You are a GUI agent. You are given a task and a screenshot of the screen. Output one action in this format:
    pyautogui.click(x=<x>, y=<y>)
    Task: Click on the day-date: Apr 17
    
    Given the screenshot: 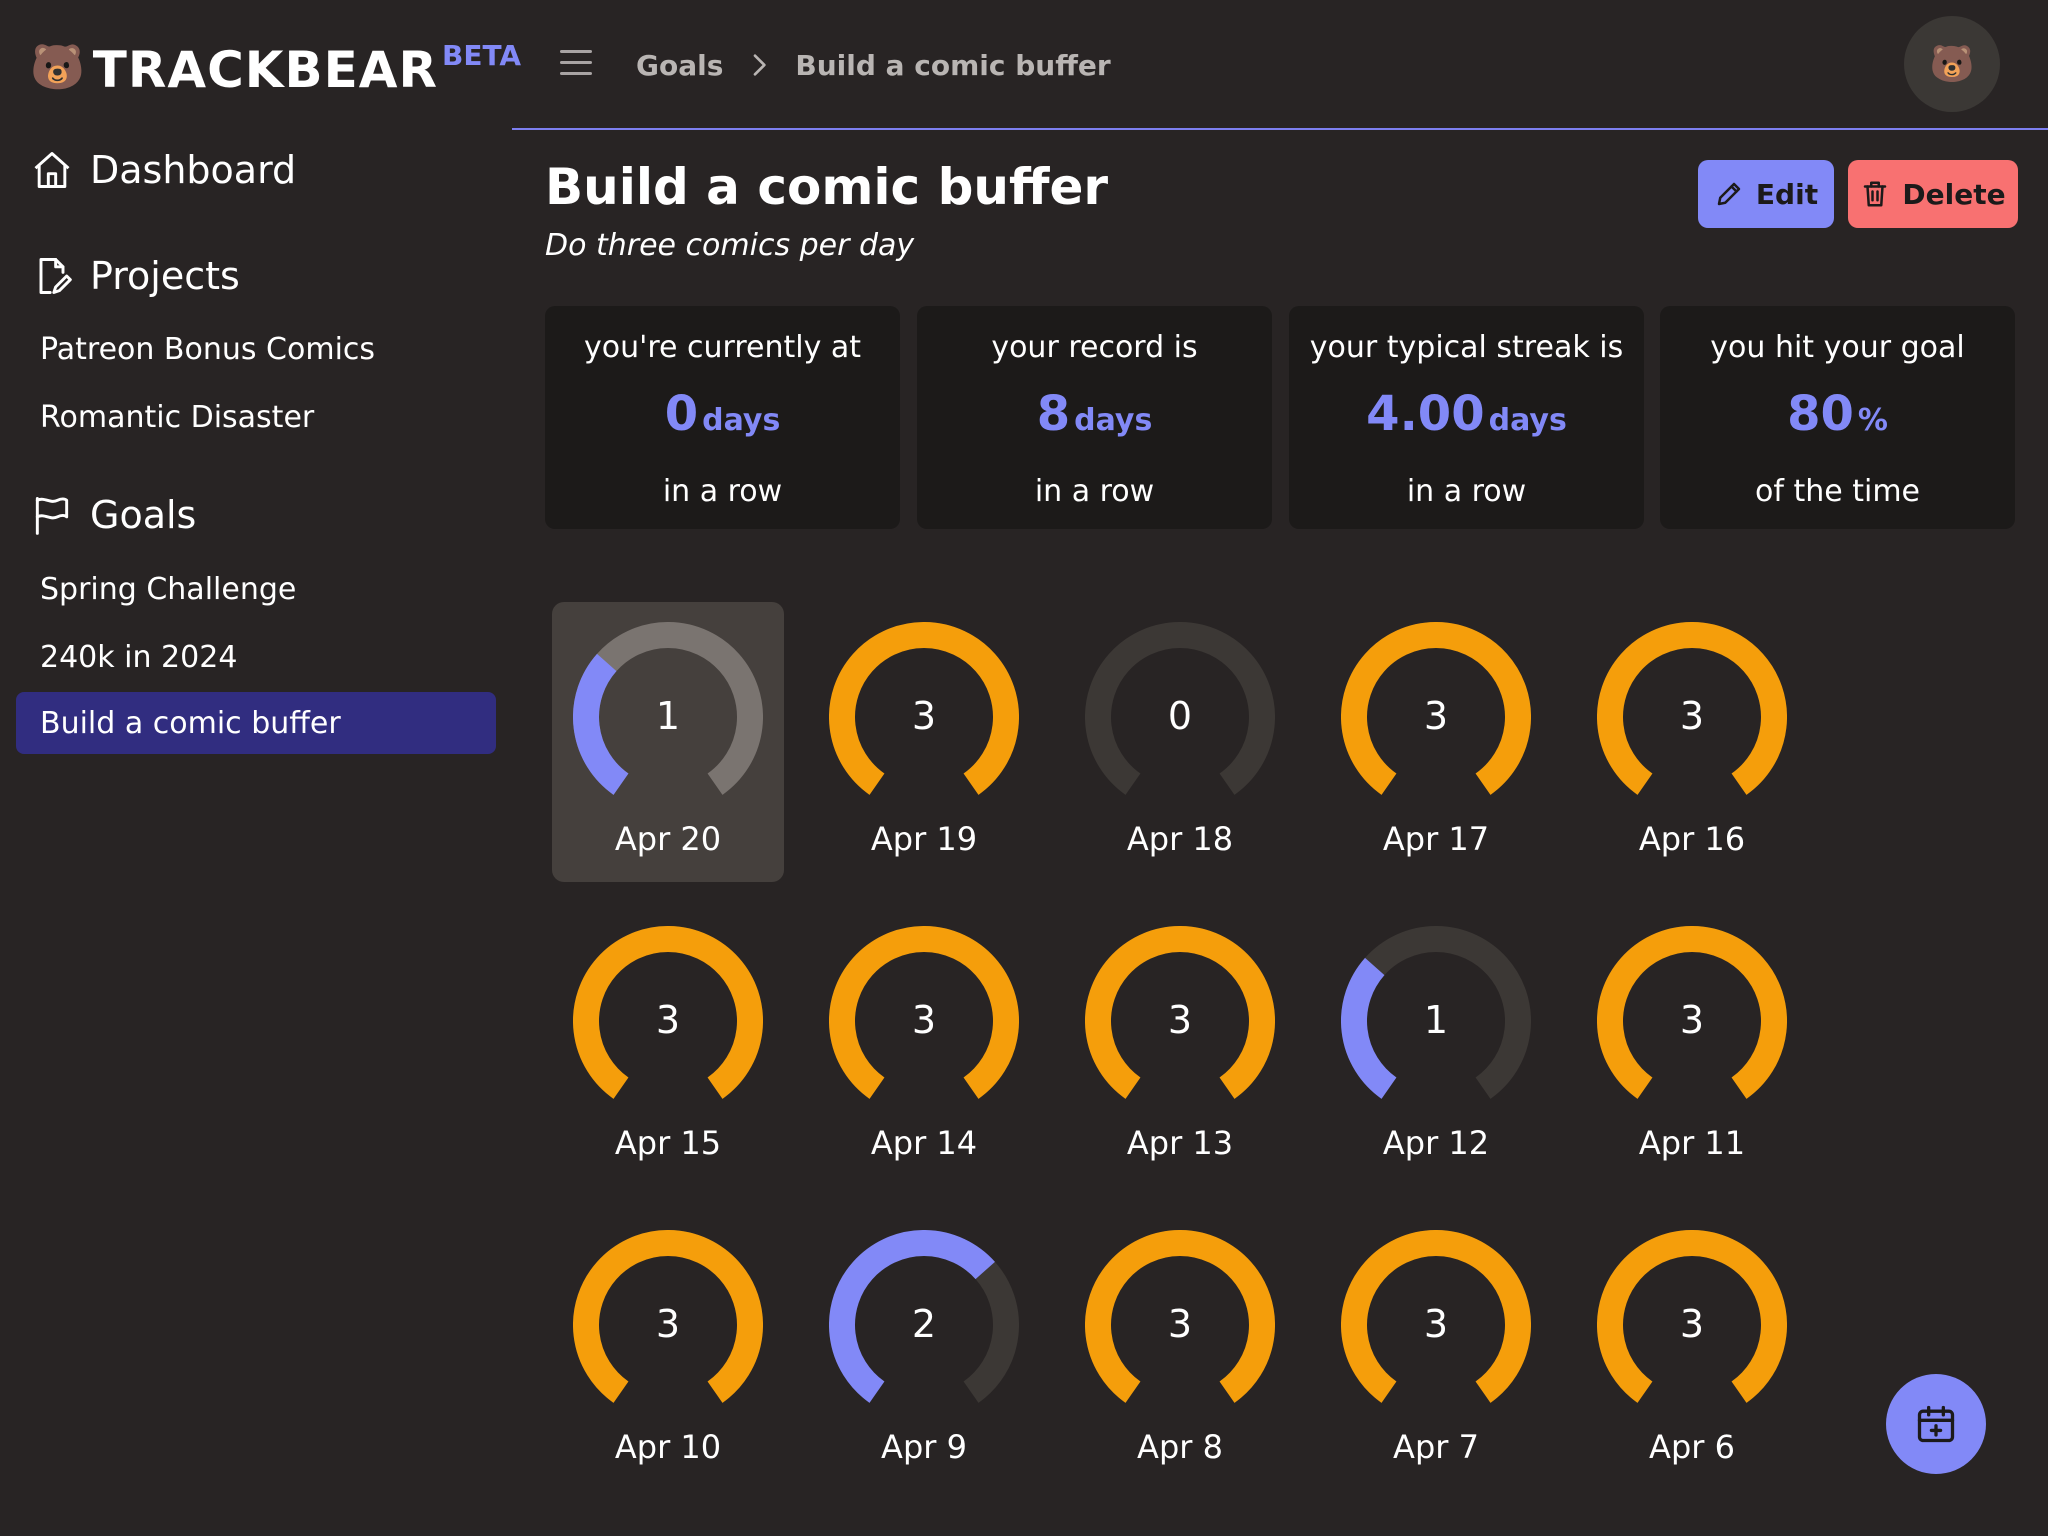 What is the action you would take?
    pyautogui.click(x=1436, y=839)
    